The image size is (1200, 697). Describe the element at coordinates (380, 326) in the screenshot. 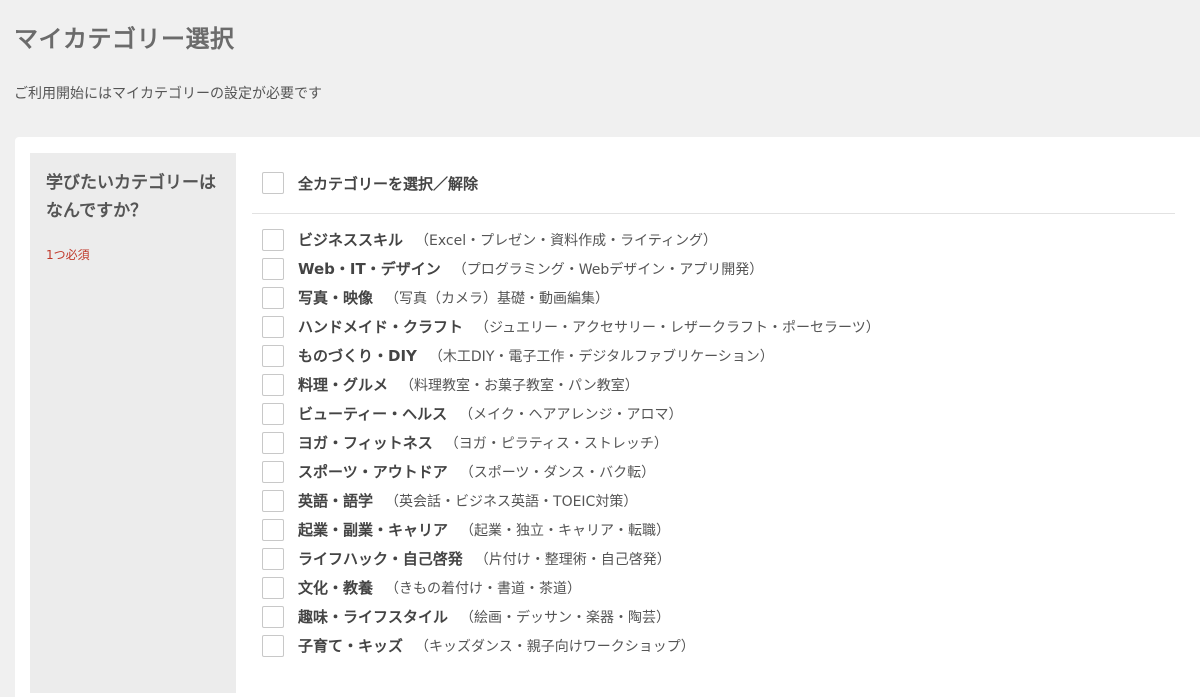

I see `category-name: ハンドメイド・クラフト` at that location.